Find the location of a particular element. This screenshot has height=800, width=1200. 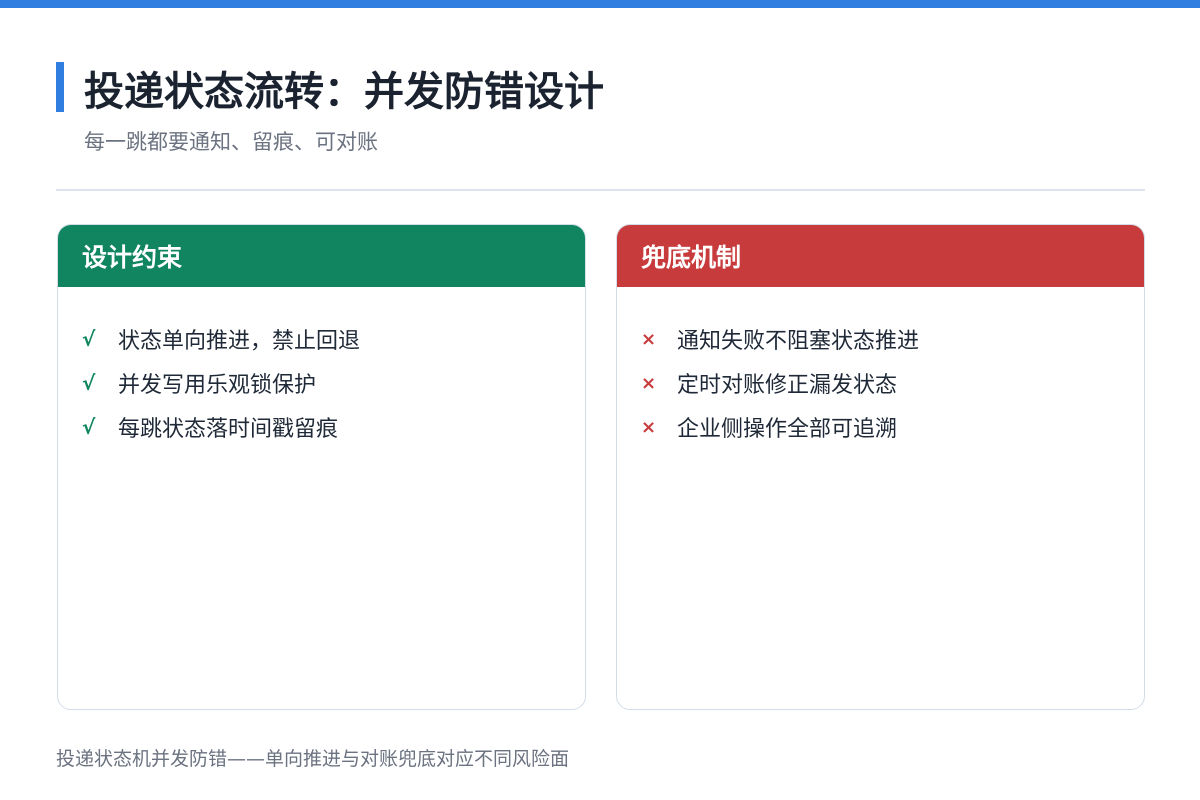

list-item: √ 每跳状态落时间戳留痕 is located at coordinates (333, 427).